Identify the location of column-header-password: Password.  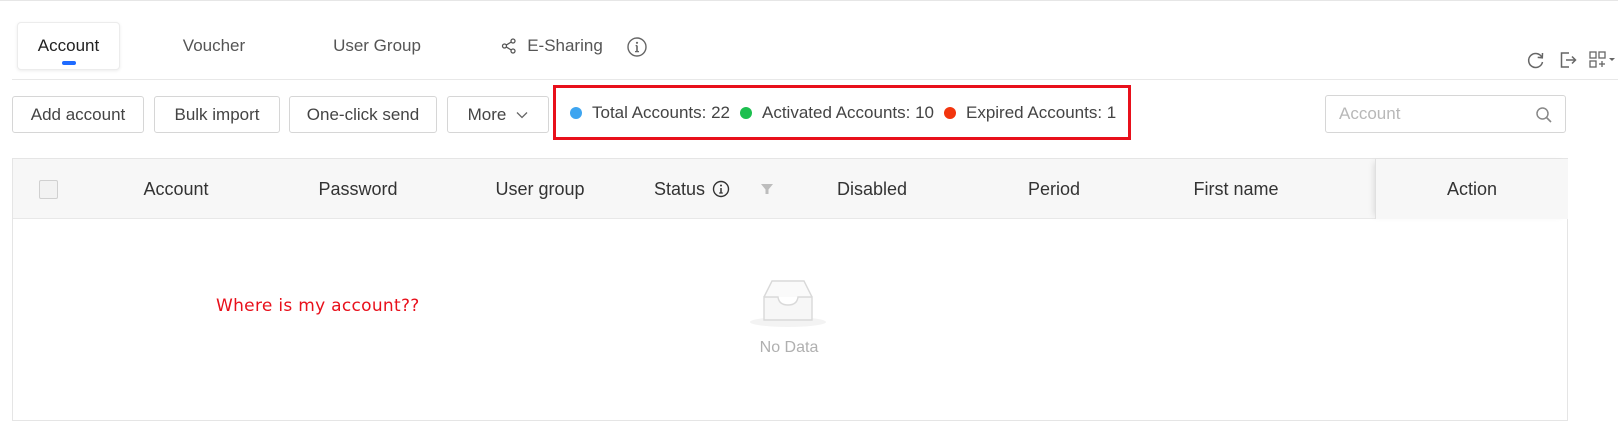
(358, 189).